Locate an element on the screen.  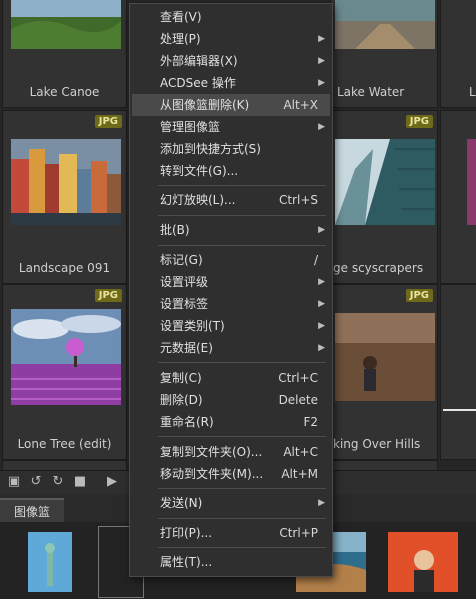
menu-item-delete: 删除(D) Delete is located at coordinates (231, 400).